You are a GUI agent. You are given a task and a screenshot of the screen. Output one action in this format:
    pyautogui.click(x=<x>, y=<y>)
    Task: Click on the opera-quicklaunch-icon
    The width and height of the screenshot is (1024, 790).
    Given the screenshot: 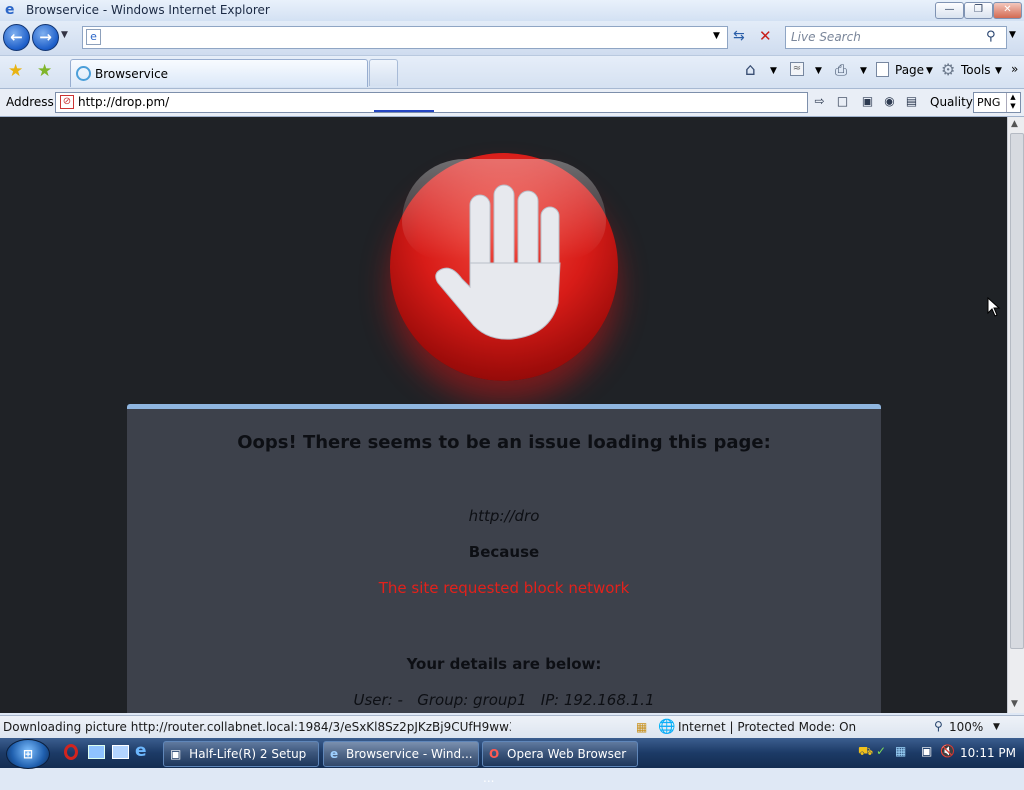 What is the action you would take?
    pyautogui.click(x=71, y=752)
    